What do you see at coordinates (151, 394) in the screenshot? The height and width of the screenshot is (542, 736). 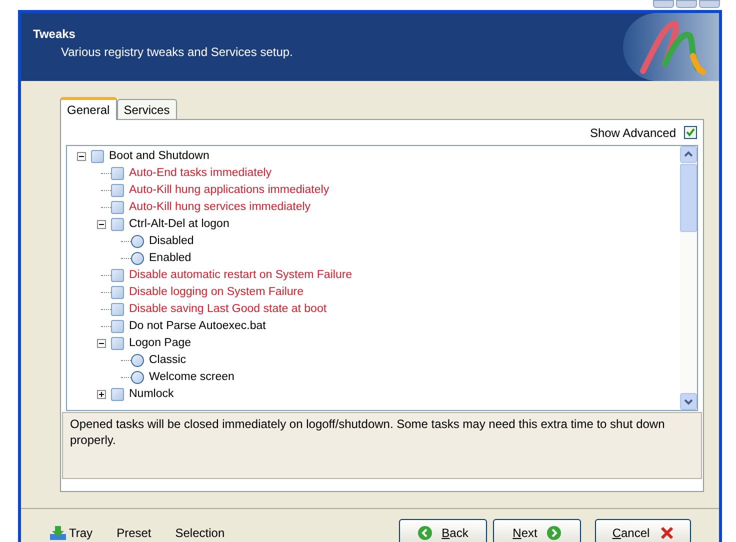 I see `tree-item-label: Numlock` at bounding box center [151, 394].